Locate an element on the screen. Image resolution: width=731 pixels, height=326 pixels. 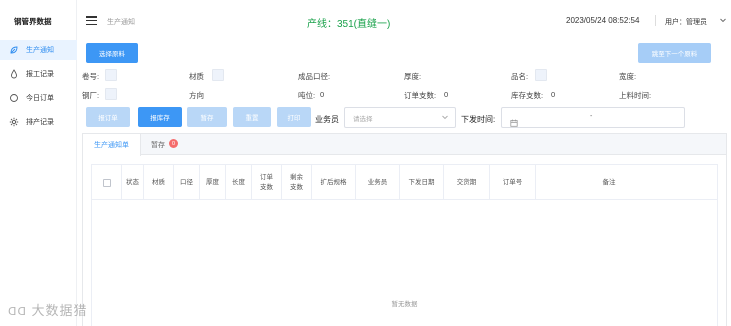
user-label: 用户： is located at coordinates (675, 22).